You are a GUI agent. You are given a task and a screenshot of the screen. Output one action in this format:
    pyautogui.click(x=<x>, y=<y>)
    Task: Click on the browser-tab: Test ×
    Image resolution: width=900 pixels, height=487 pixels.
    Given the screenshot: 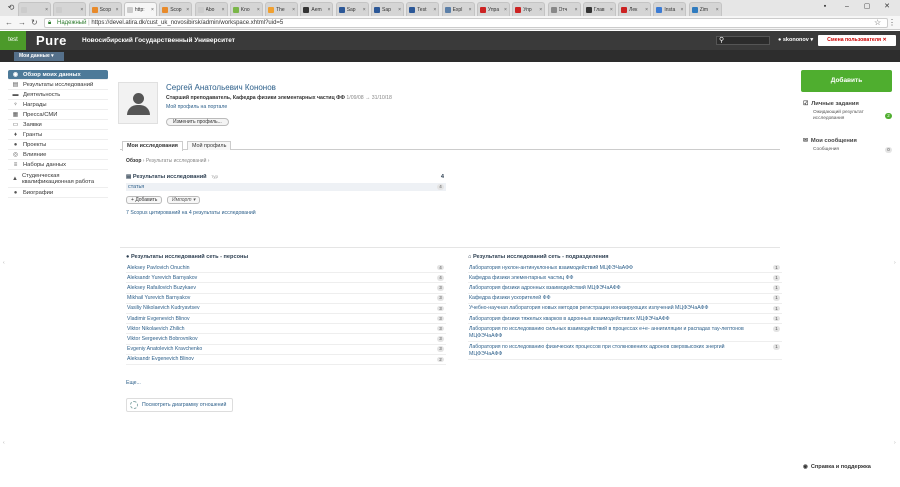 What is the action you would take?
    pyautogui.click(x=423, y=9)
    